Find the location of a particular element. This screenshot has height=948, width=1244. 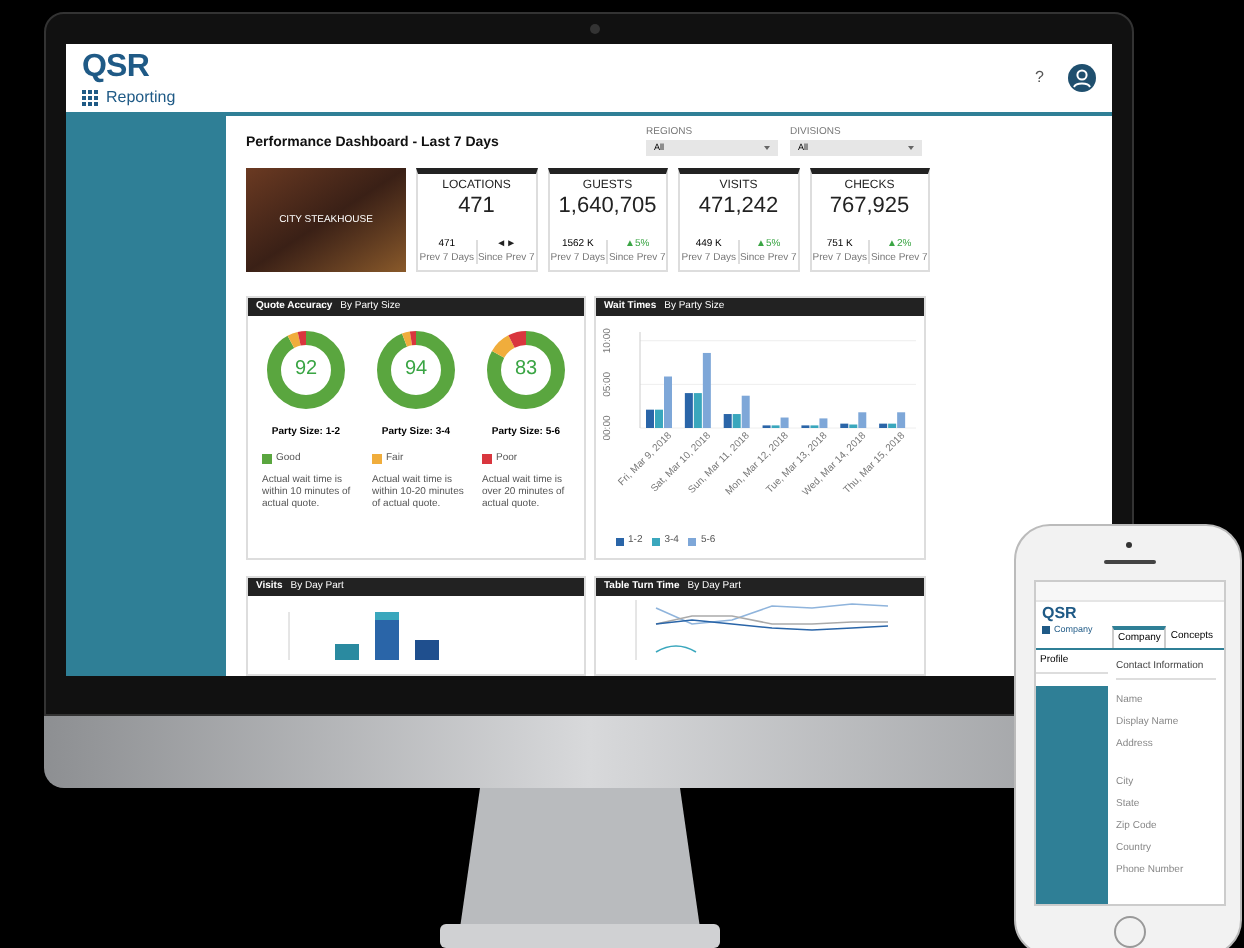

kpi-value: 1,640,705 is located at coordinates (607, 207).